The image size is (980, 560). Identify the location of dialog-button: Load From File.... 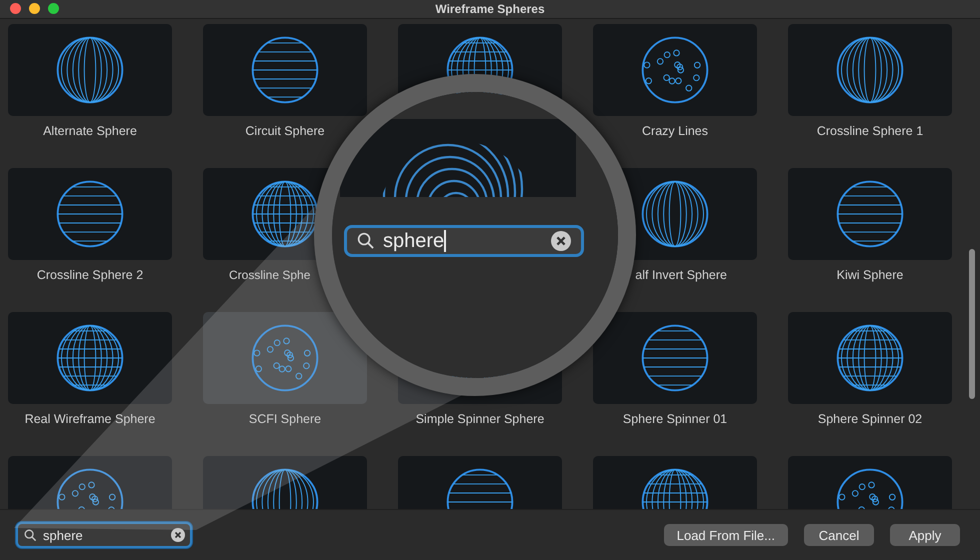
(726, 535).